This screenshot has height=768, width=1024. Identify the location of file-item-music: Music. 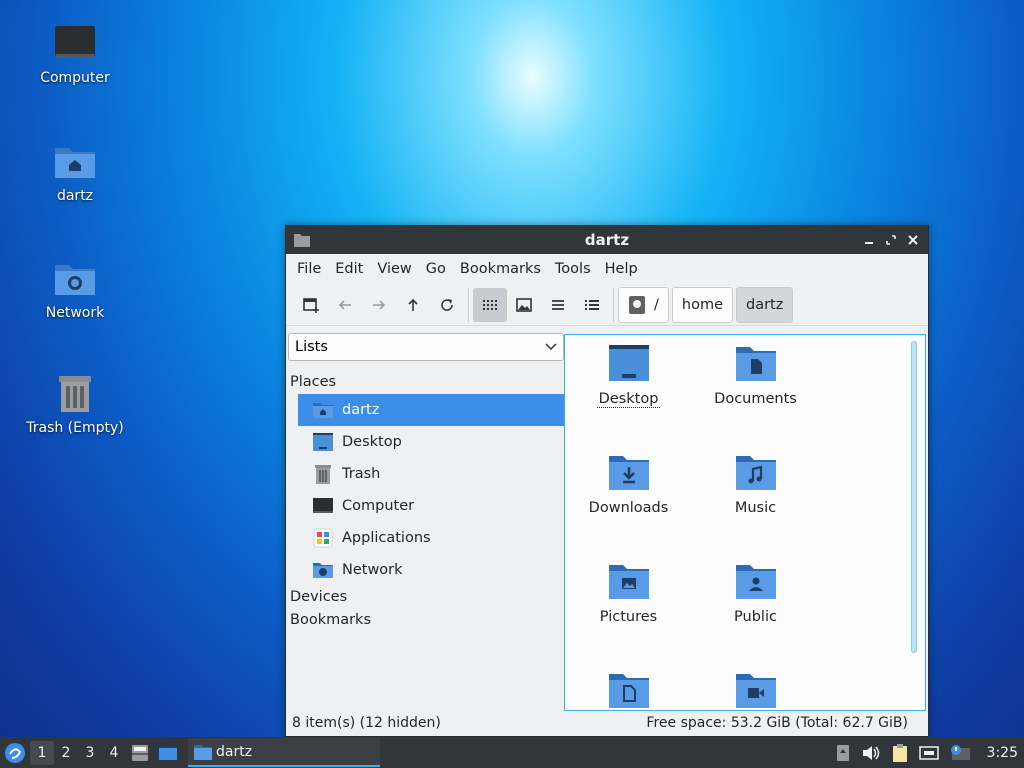
(755, 480).